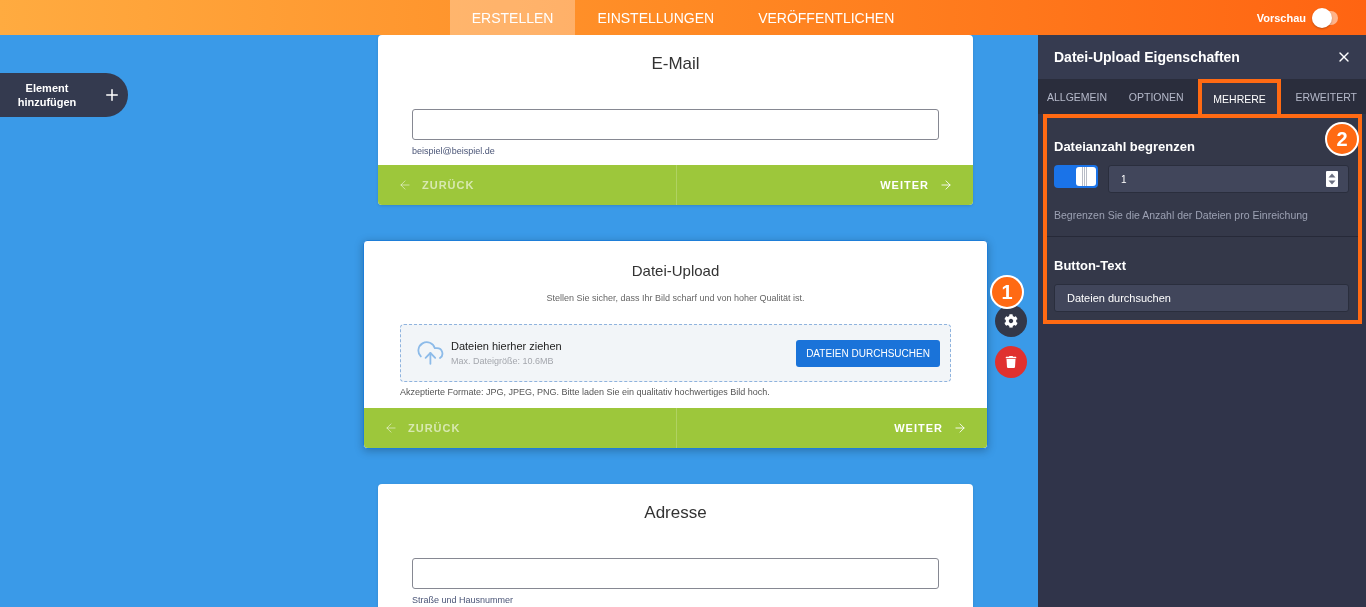 Image resolution: width=1366 pixels, height=607 pixels. What do you see at coordinates (1239, 96) in the screenshot?
I see `panel-tab: MEHRERE` at bounding box center [1239, 96].